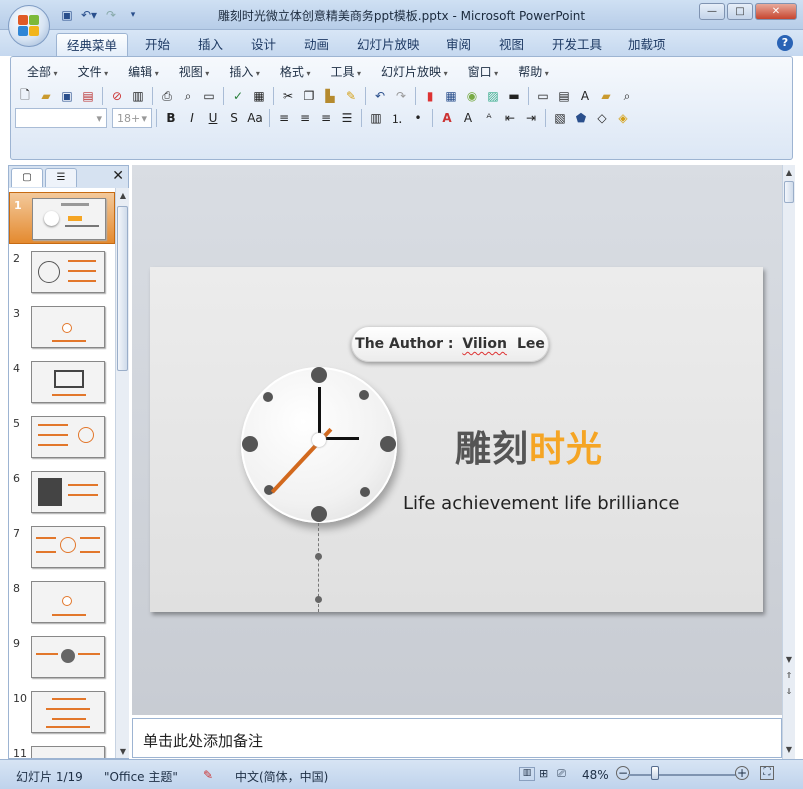 This screenshot has width=803, height=789. What do you see at coordinates (157, 44) in the screenshot?
I see `tab-home: 开始` at bounding box center [157, 44].